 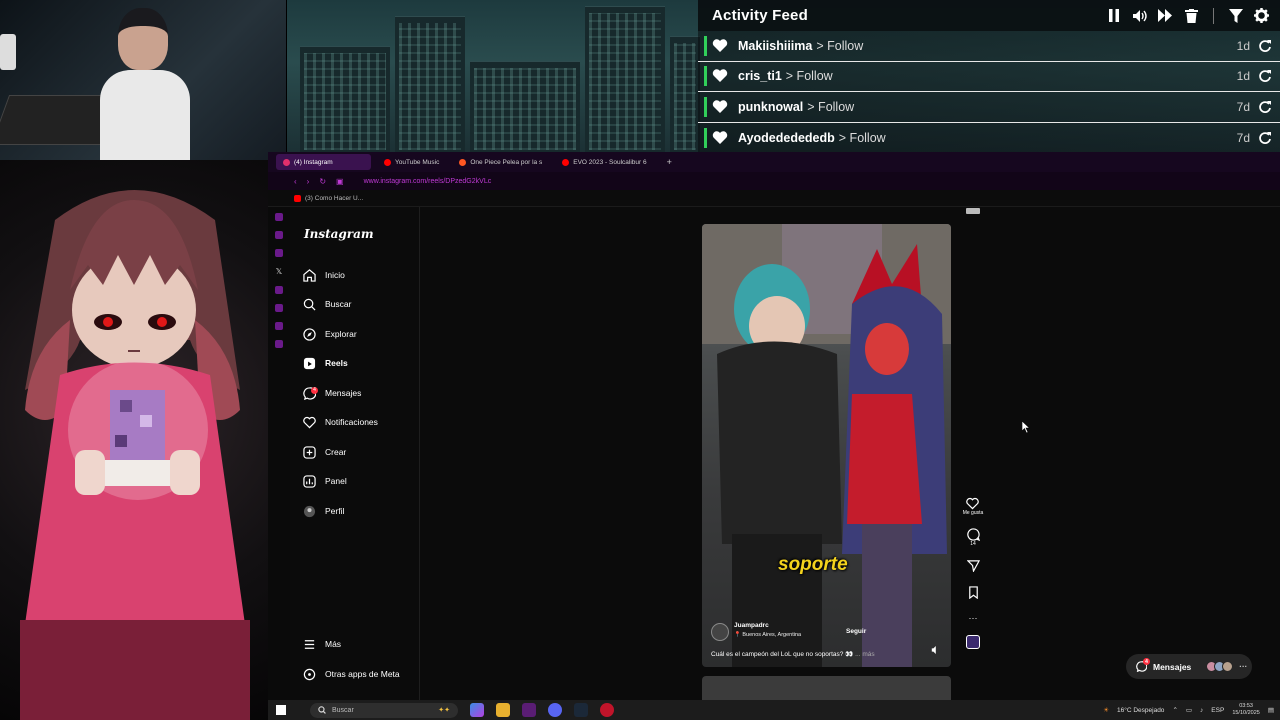 I want to click on reel-caption-overlay: soporte, so click(x=813, y=564).